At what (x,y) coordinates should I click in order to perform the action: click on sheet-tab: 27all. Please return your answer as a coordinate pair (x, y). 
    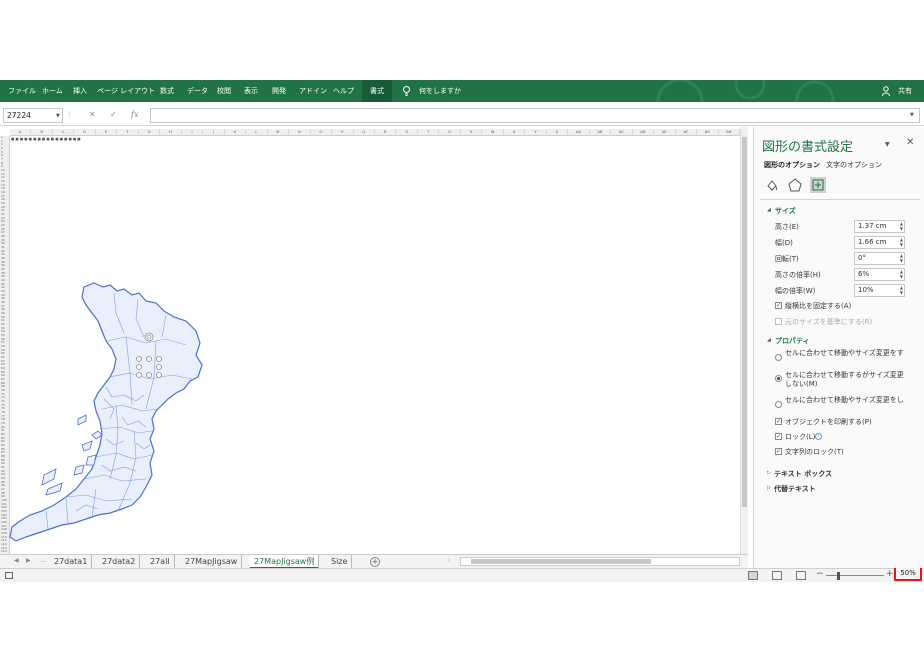
    Looking at the image, I should click on (160, 562).